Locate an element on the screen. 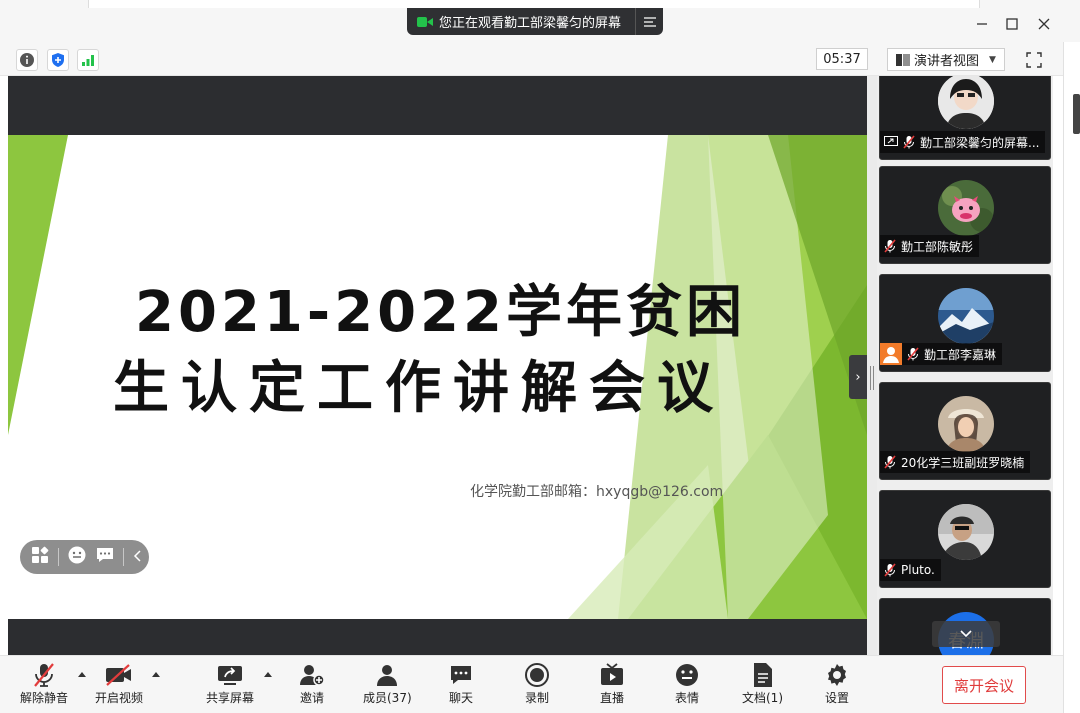 The height and width of the screenshot is (713, 1080). meeting-timer: 05:37 is located at coordinates (842, 59).